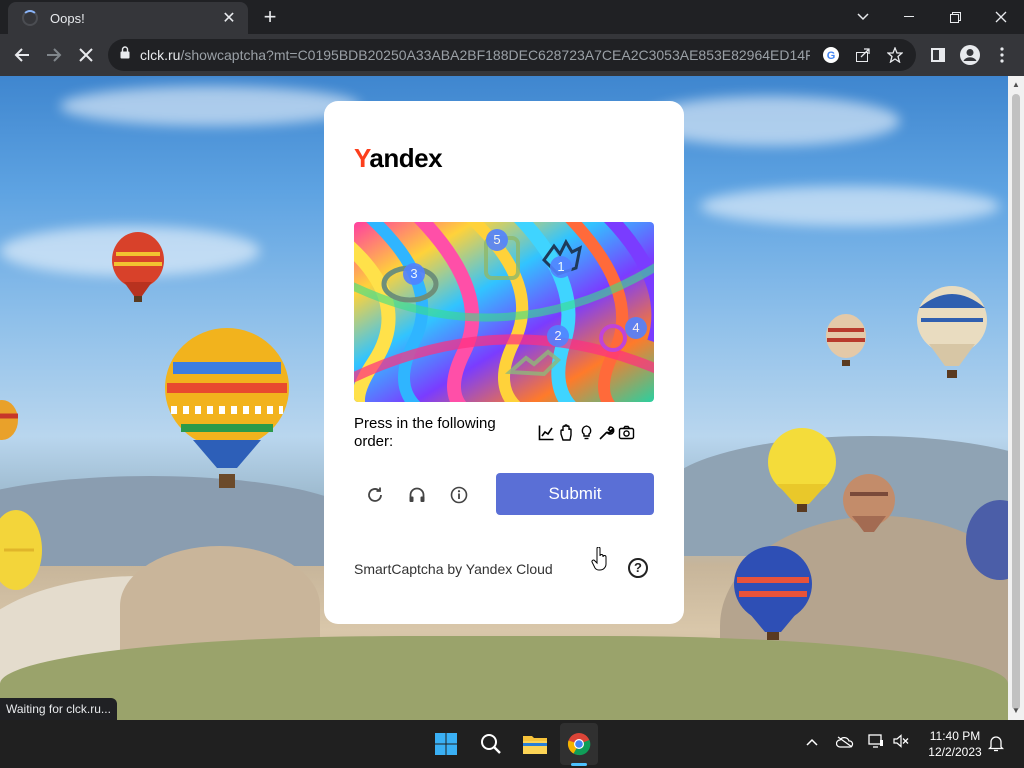  I want to click on system-clock: 11:40 PM 12/2/2023, so click(955, 744).